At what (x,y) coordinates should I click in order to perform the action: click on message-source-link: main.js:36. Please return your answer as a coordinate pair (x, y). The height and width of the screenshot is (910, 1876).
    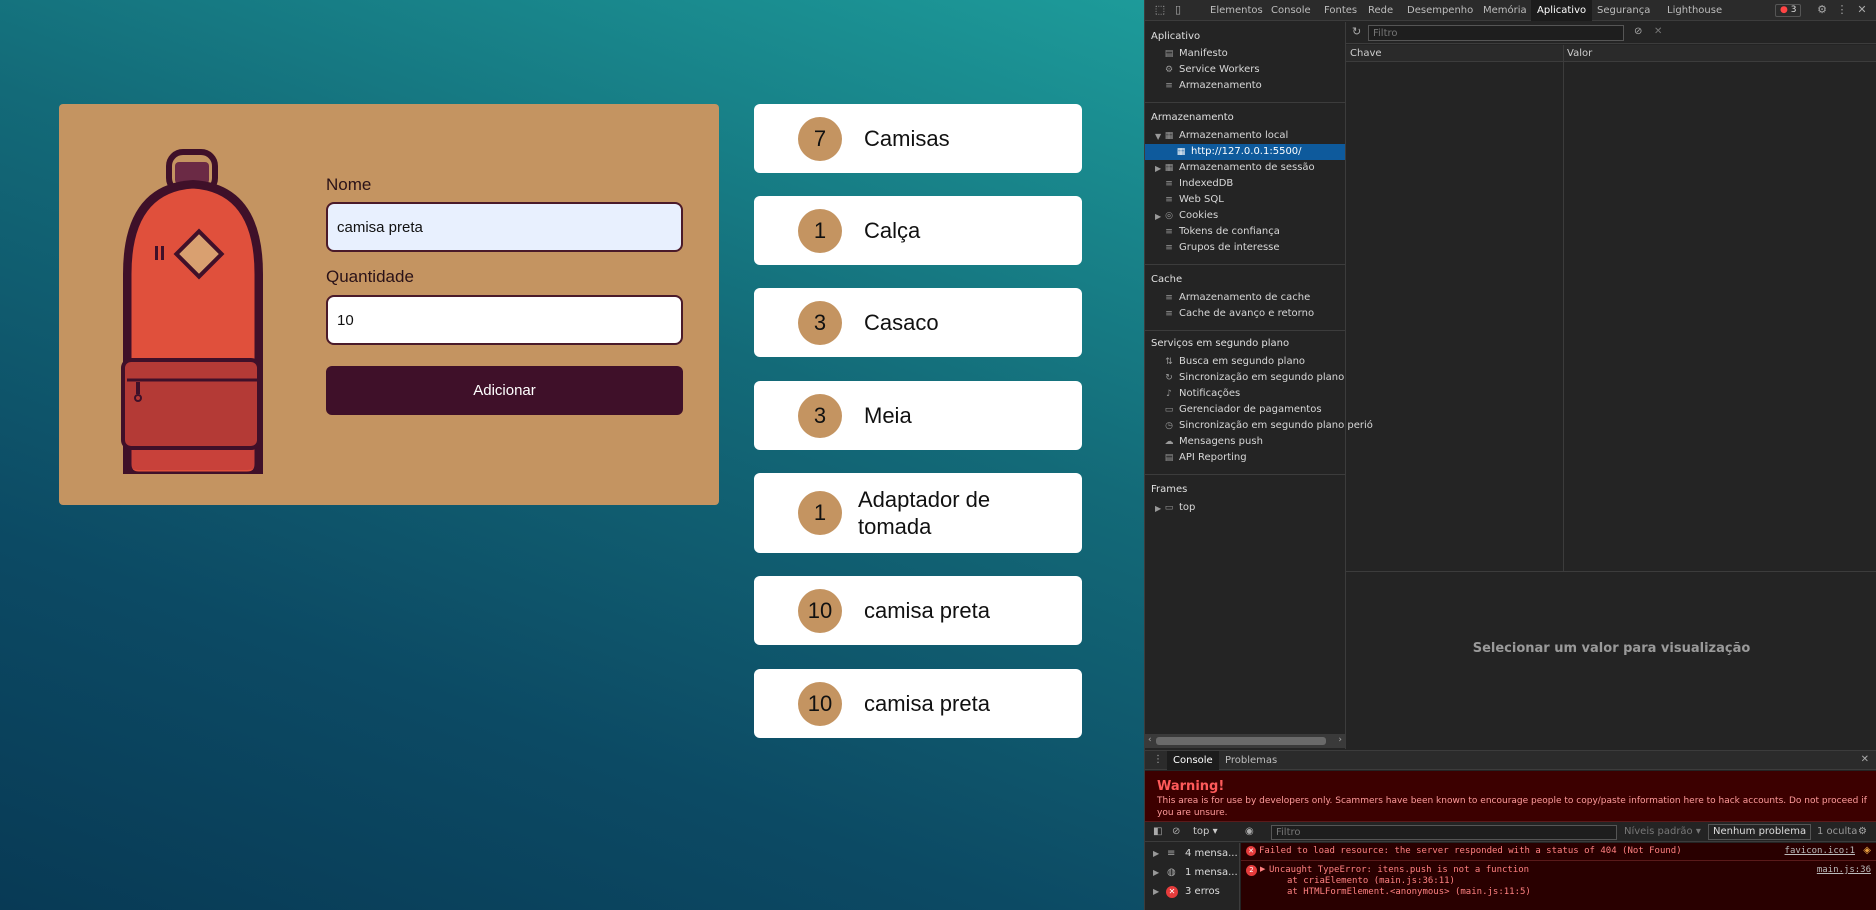
    Looking at the image, I should click on (1844, 870).